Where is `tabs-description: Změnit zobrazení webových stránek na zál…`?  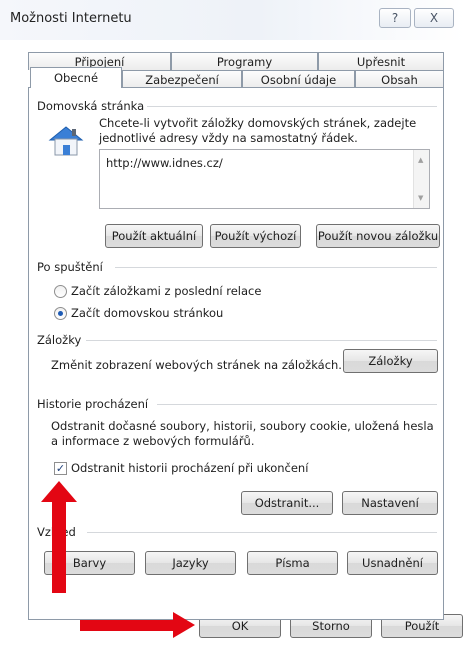
tabs-description: Změnit zobrazení webových stránek na zál… is located at coordinates (196, 365).